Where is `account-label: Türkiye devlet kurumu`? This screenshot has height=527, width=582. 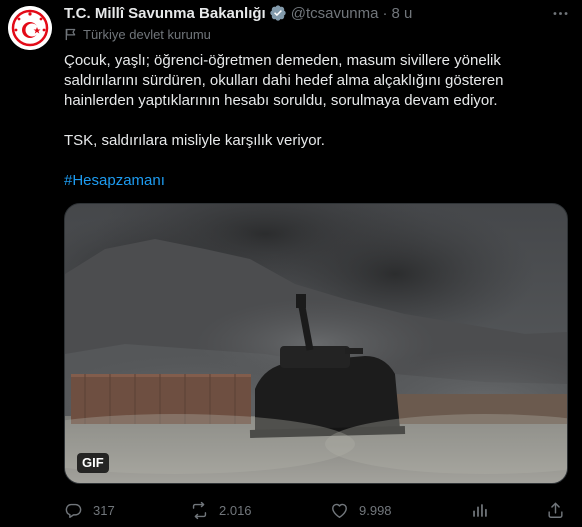
account-label: Türkiye devlet kurumu is located at coordinates (137, 34).